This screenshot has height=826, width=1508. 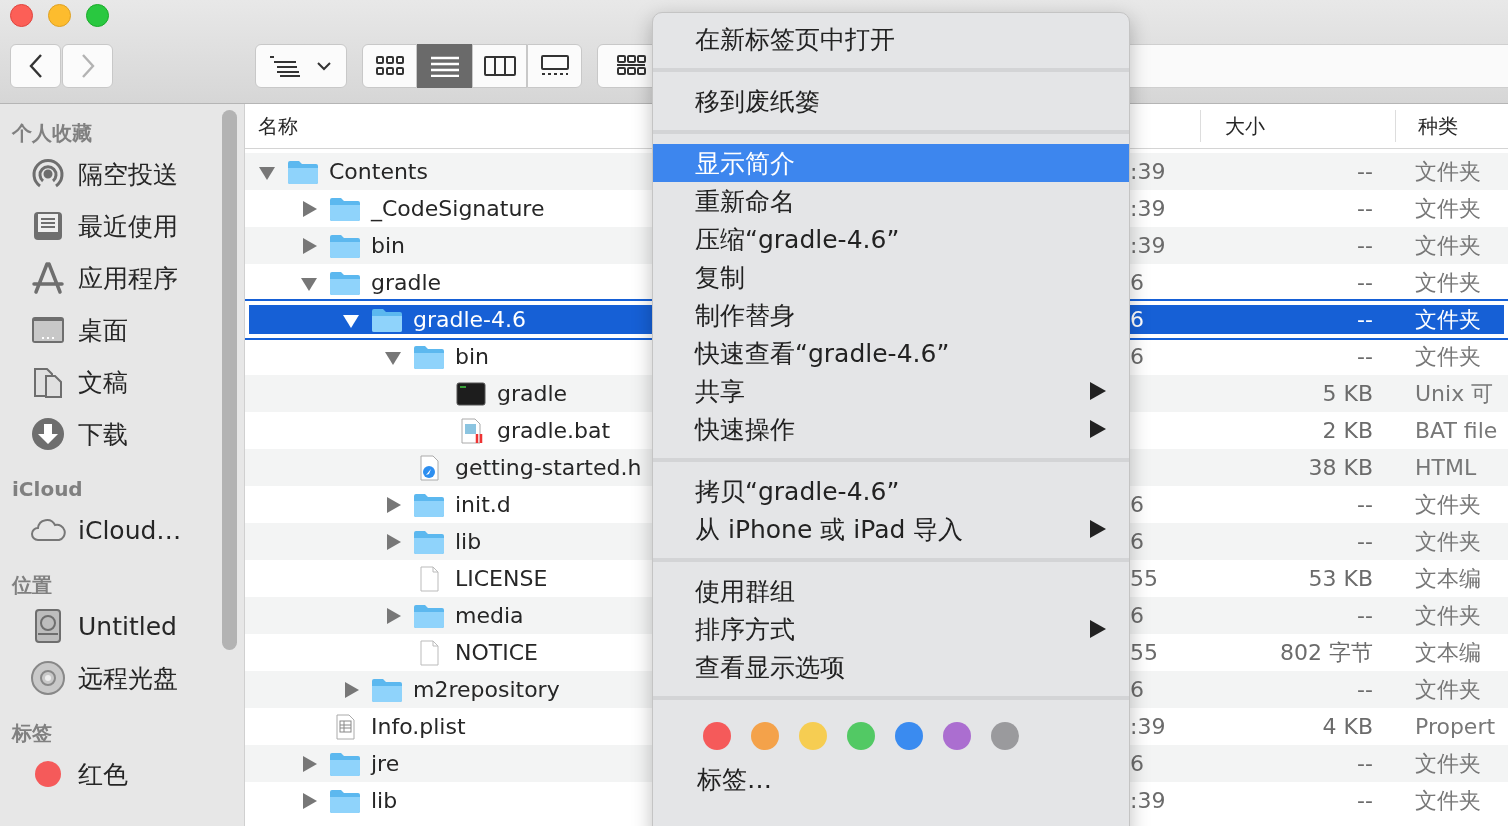 I want to click on file-name: Info.plist, so click(x=418, y=726).